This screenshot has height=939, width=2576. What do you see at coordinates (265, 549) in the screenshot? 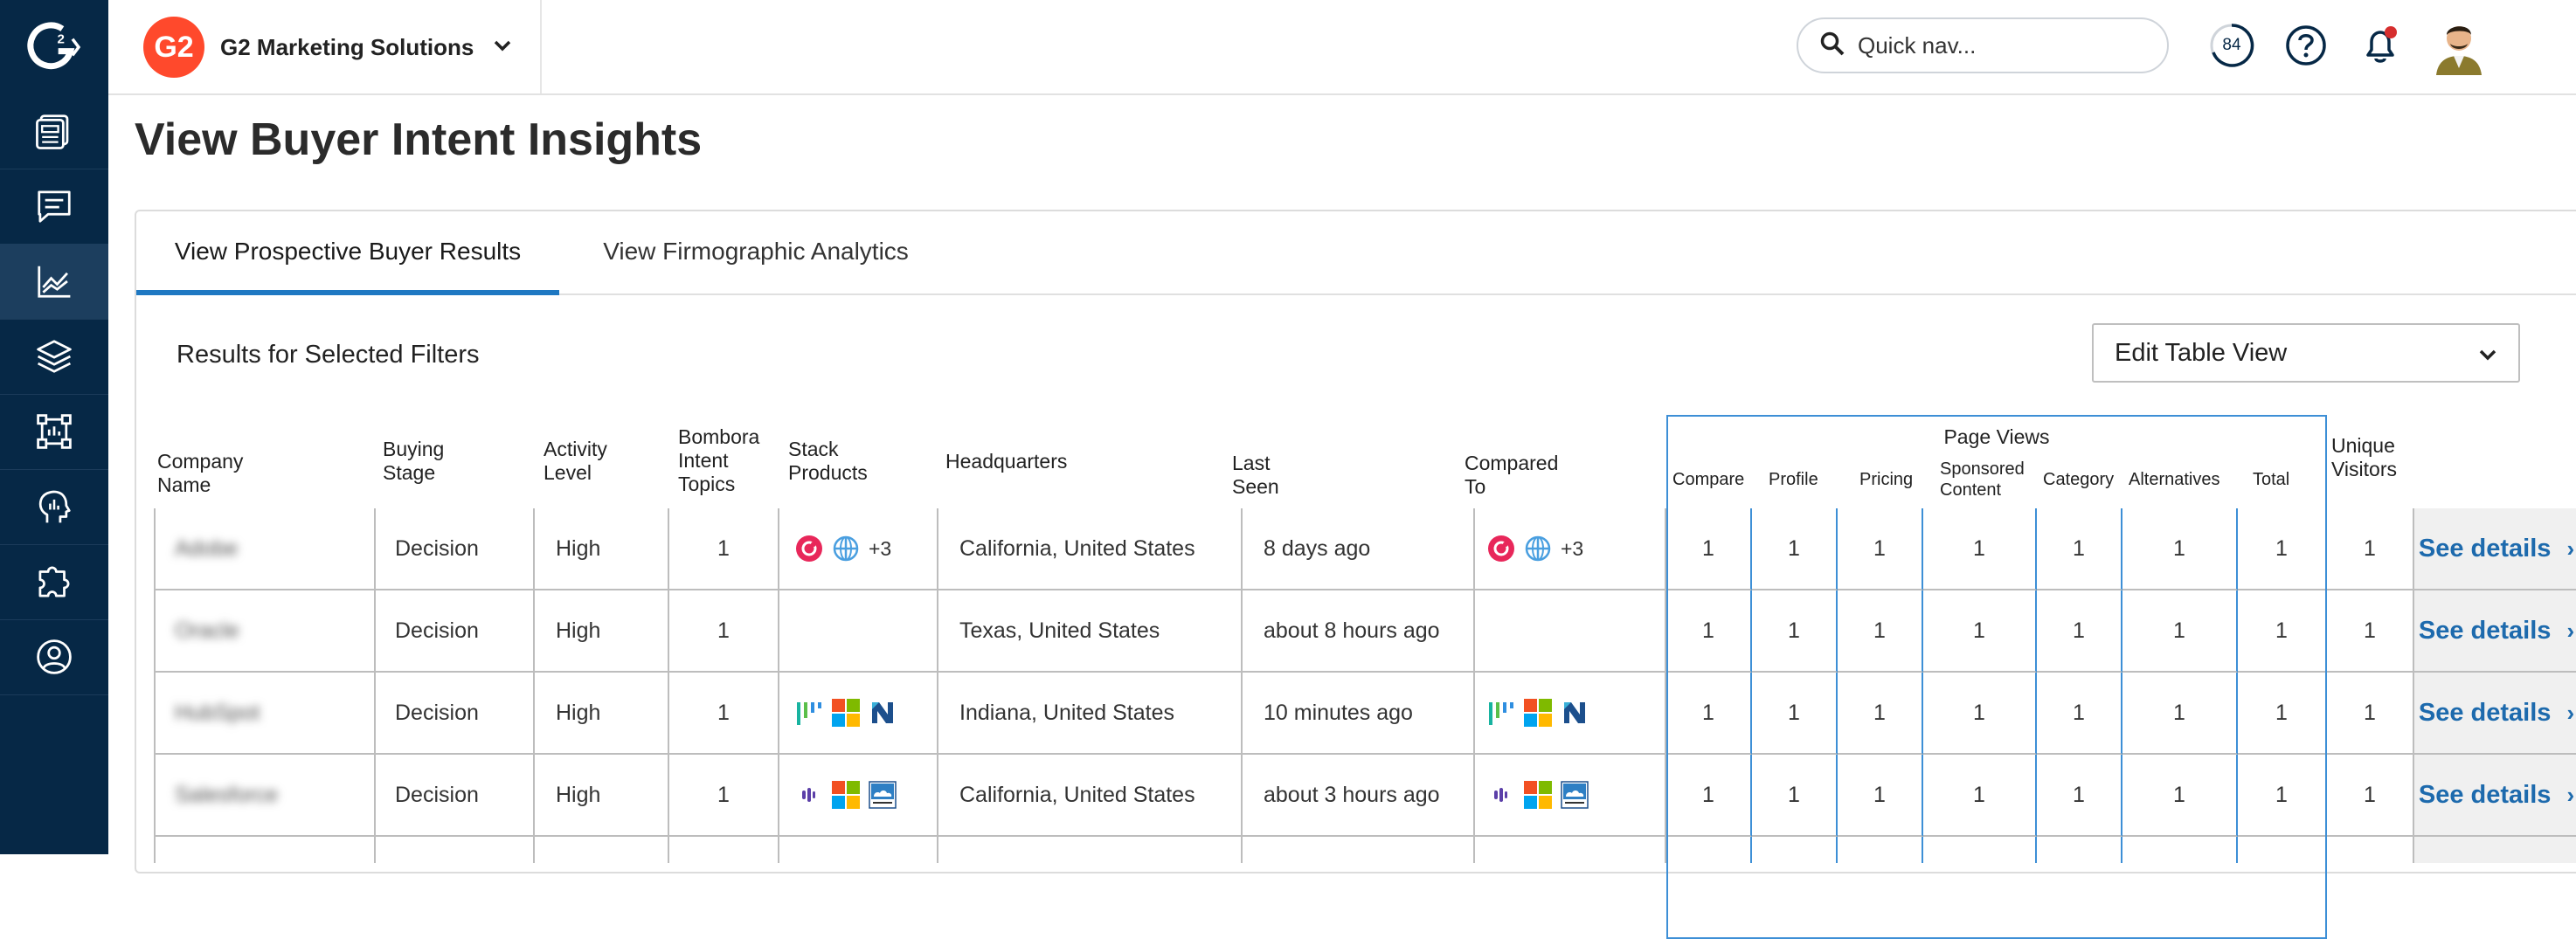
I see `company-cell: Adobe` at bounding box center [265, 549].